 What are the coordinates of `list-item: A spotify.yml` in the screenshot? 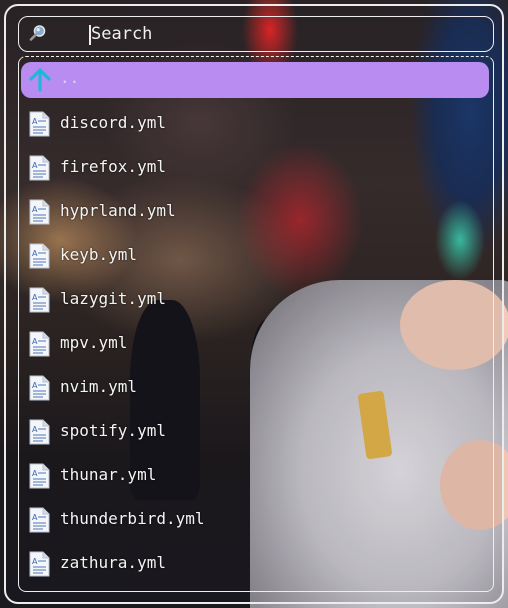 It's located at (255, 431).